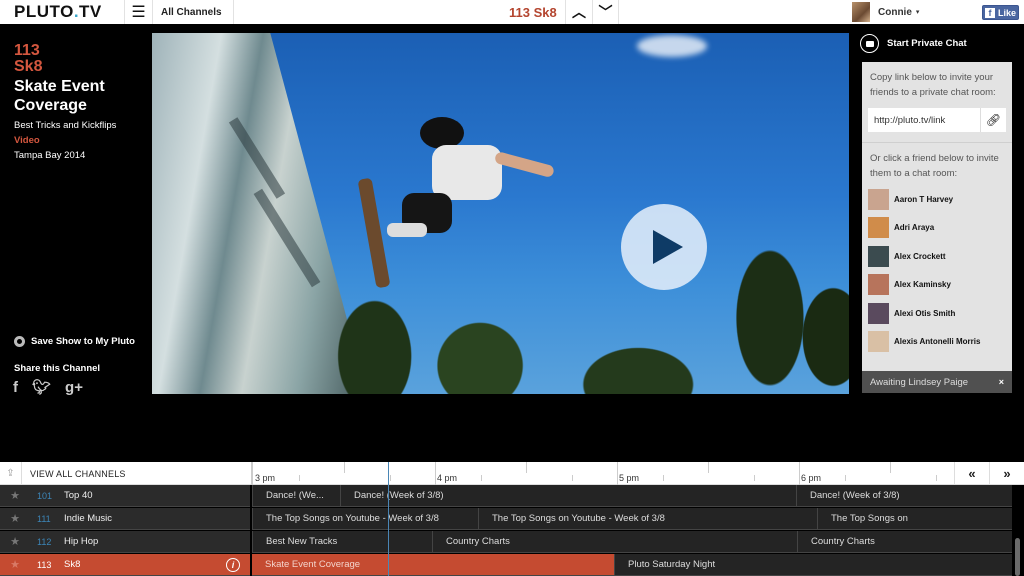 This screenshot has height=576, width=1024. What do you see at coordinates (937, 228) in the screenshot?
I see `friend-item: Adri Araya` at bounding box center [937, 228].